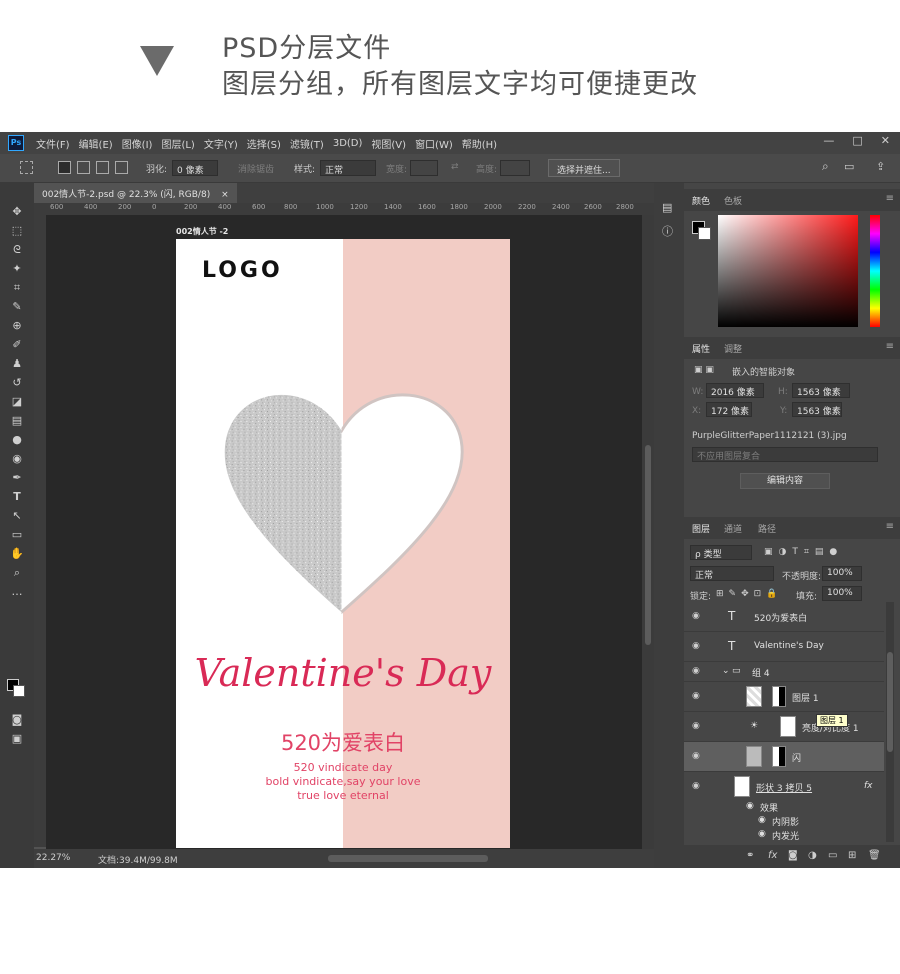 This screenshot has height=974, width=900. What do you see at coordinates (784, 617) in the screenshot?
I see `layer-row: ◉ T 520为爱表白` at bounding box center [784, 617].